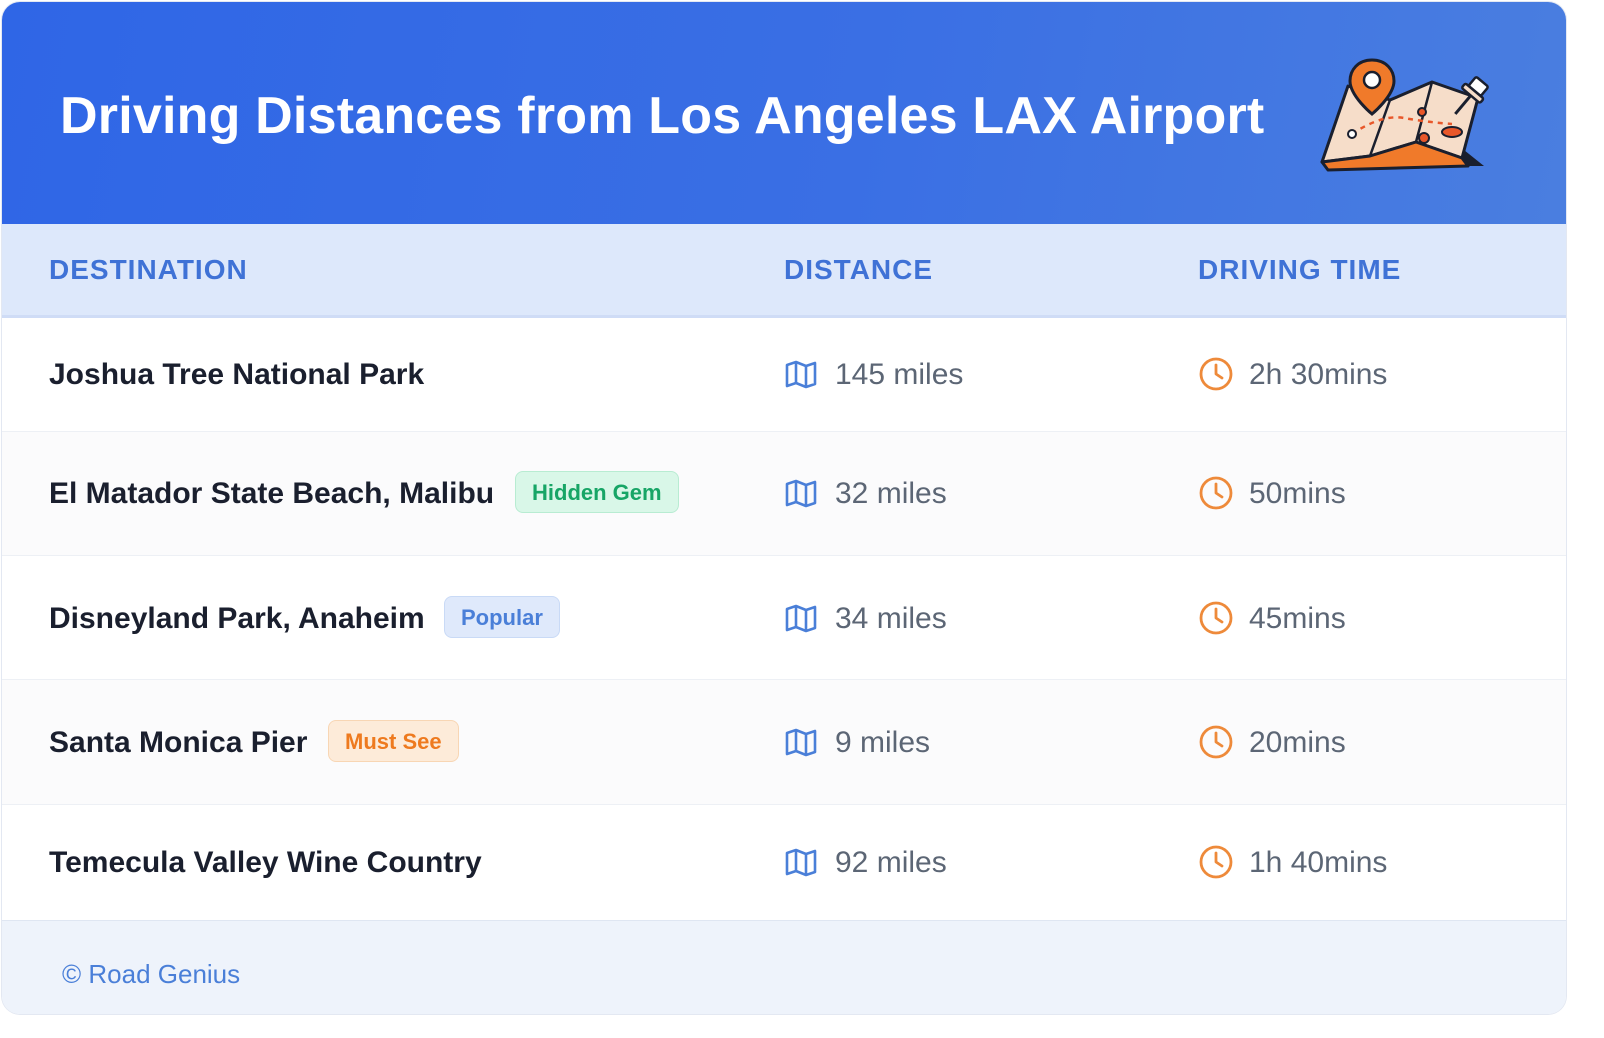 This screenshot has width=1604, height=1038. What do you see at coordinates (502, 617) in the screenshot?
I see `badge-popular: Popular` at bounding box center [502, 617].